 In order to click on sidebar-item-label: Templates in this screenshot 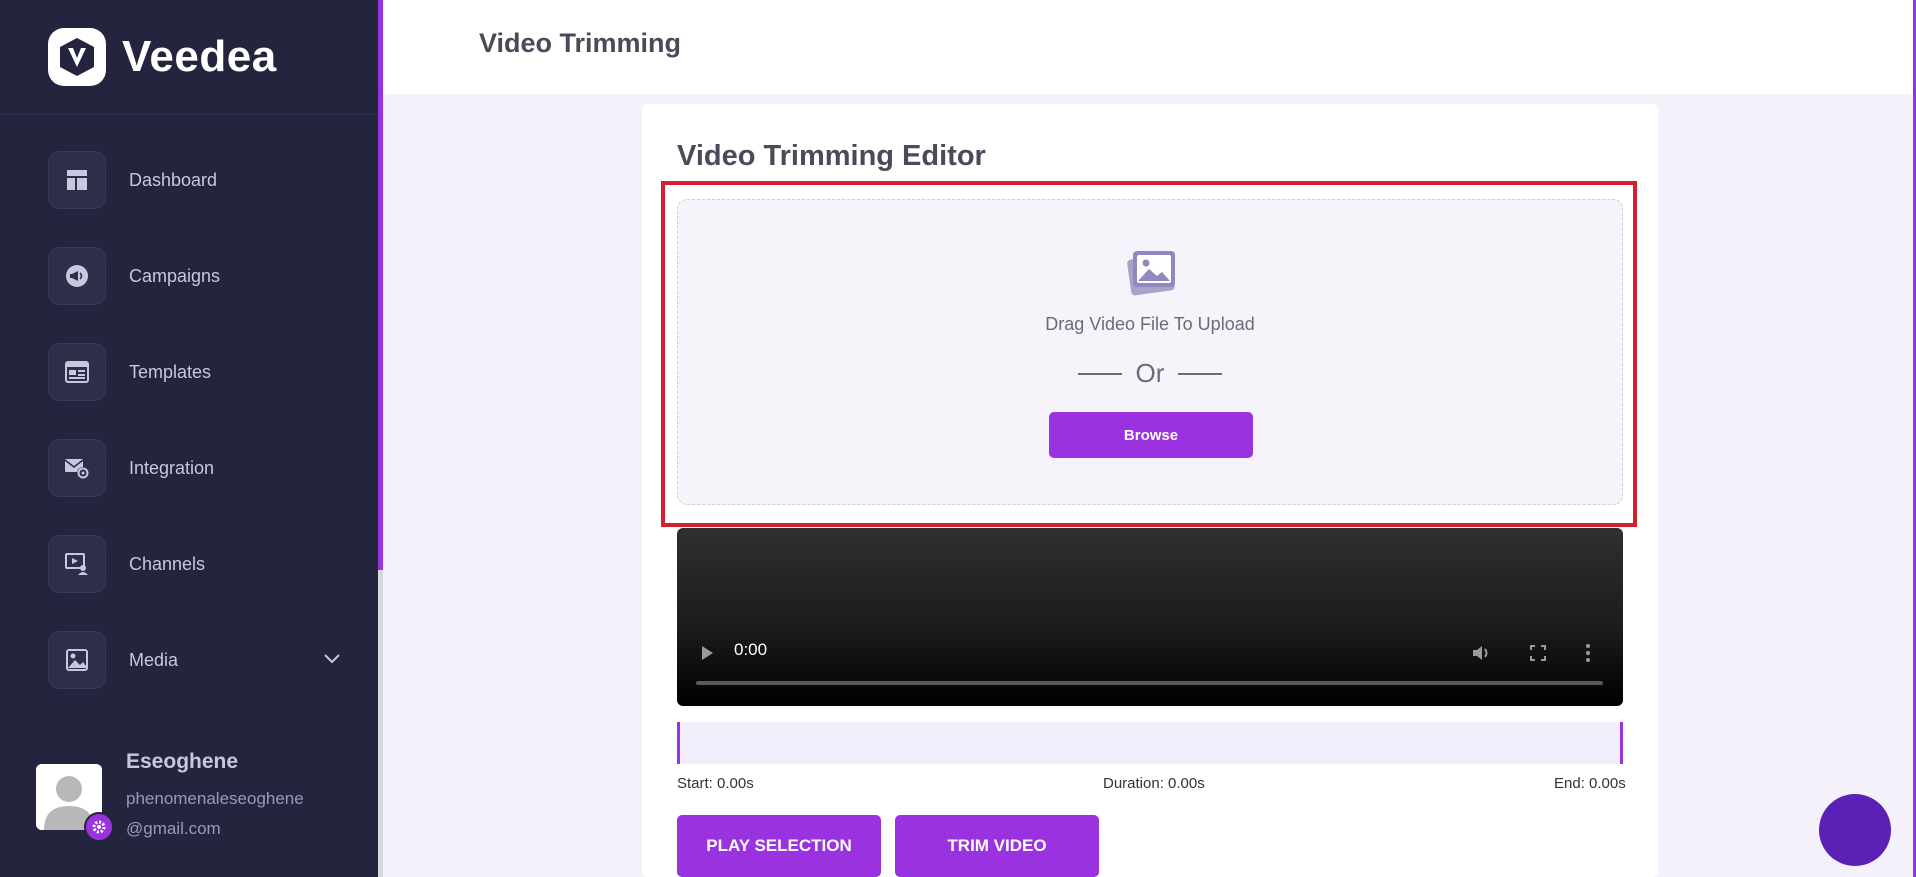, I will do `click(170, 371)`.